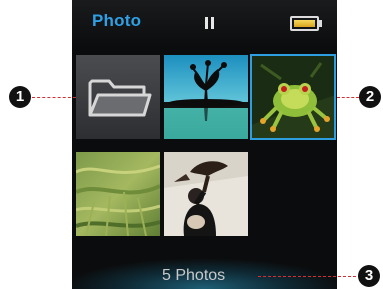  I want to click on photo-thumbnail-tree, so click(206, 97).